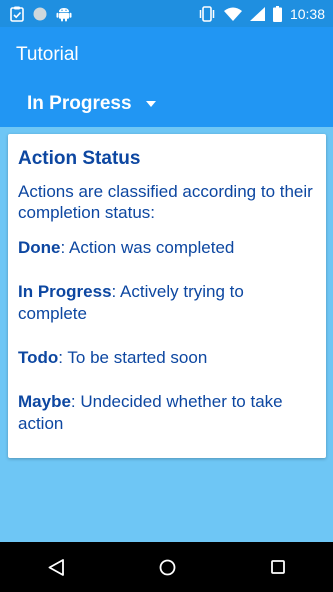  I want to click on status-term: In Progress, so click(65, 291).